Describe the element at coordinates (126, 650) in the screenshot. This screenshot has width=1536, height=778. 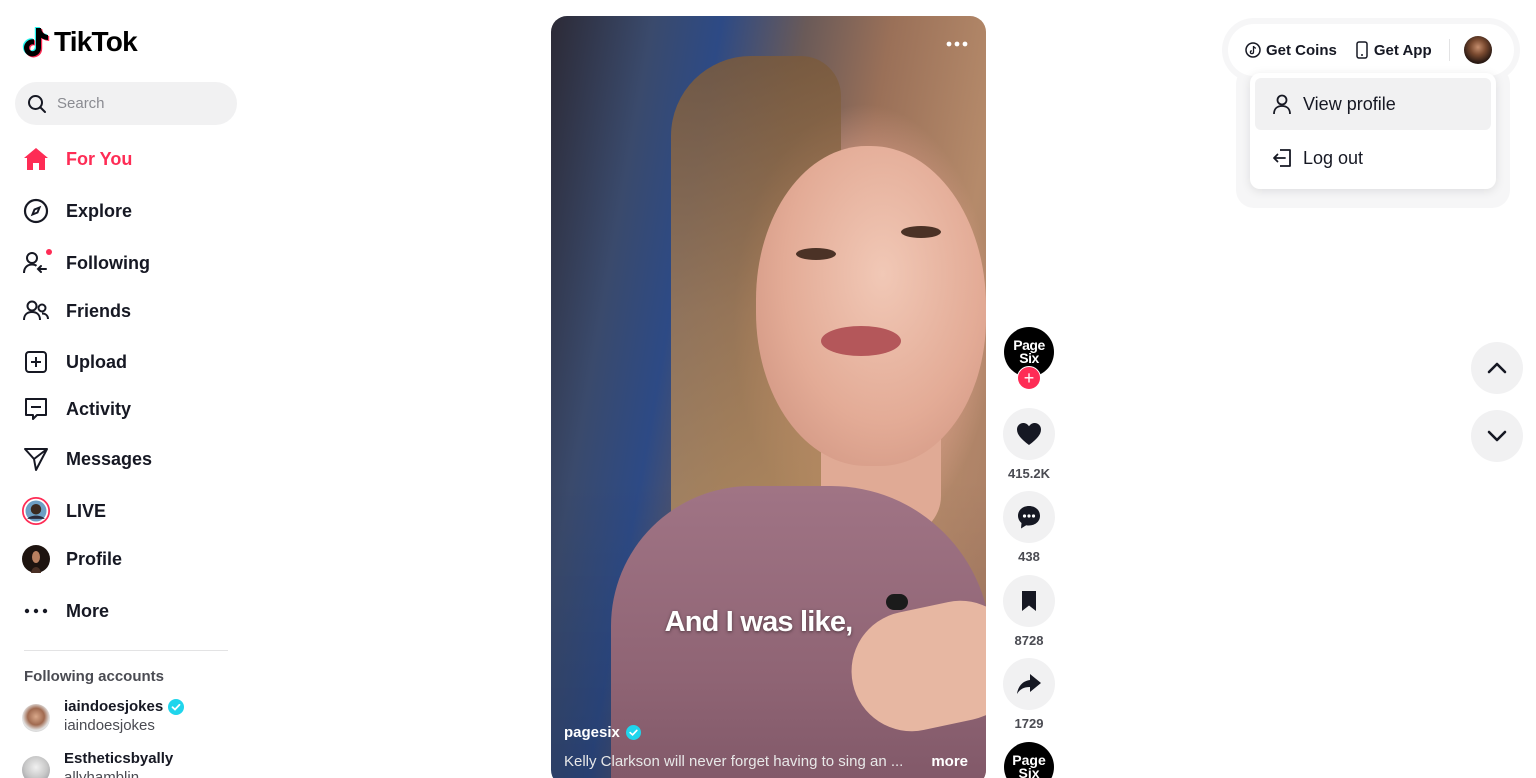
I see `sidebar-divider` at that location.